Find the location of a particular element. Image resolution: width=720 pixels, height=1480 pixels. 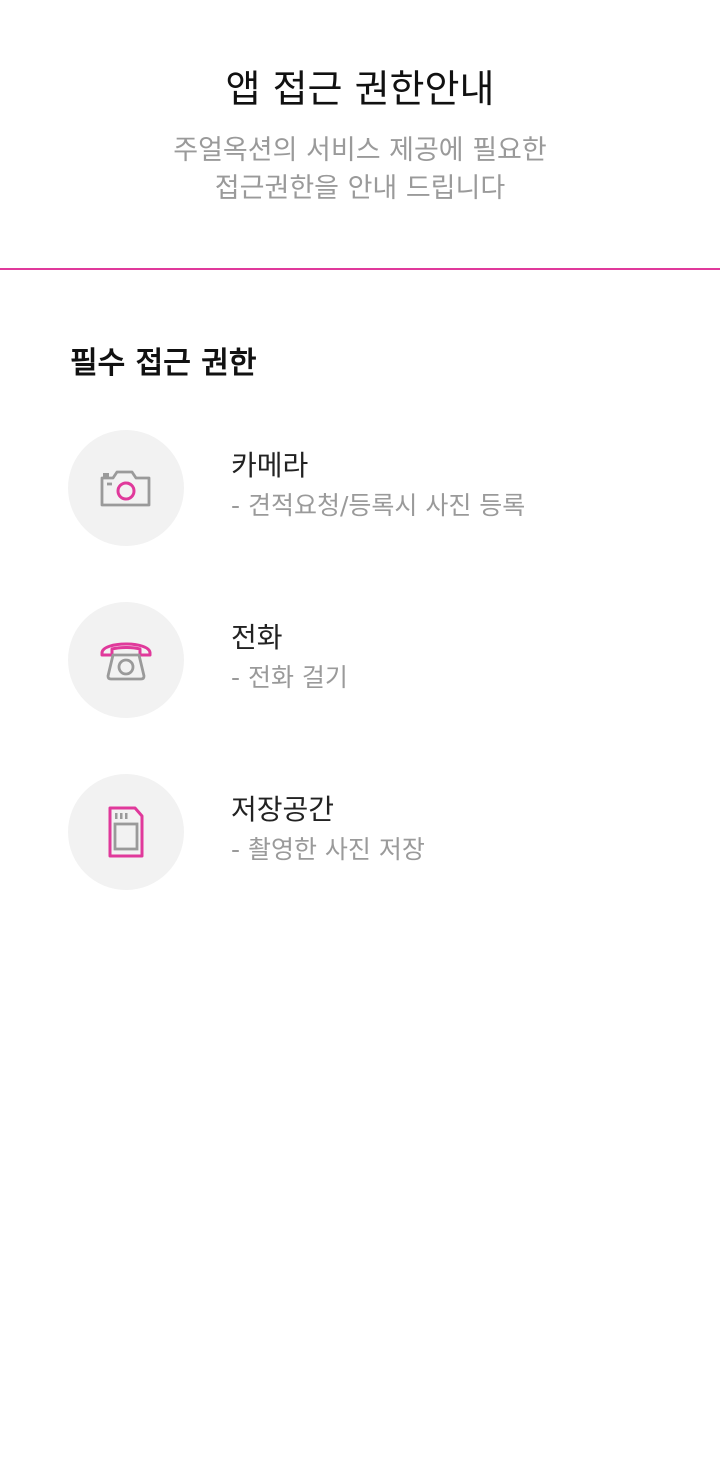

permission-description: - 전화 걸기 is located at coordinates (289, 677).